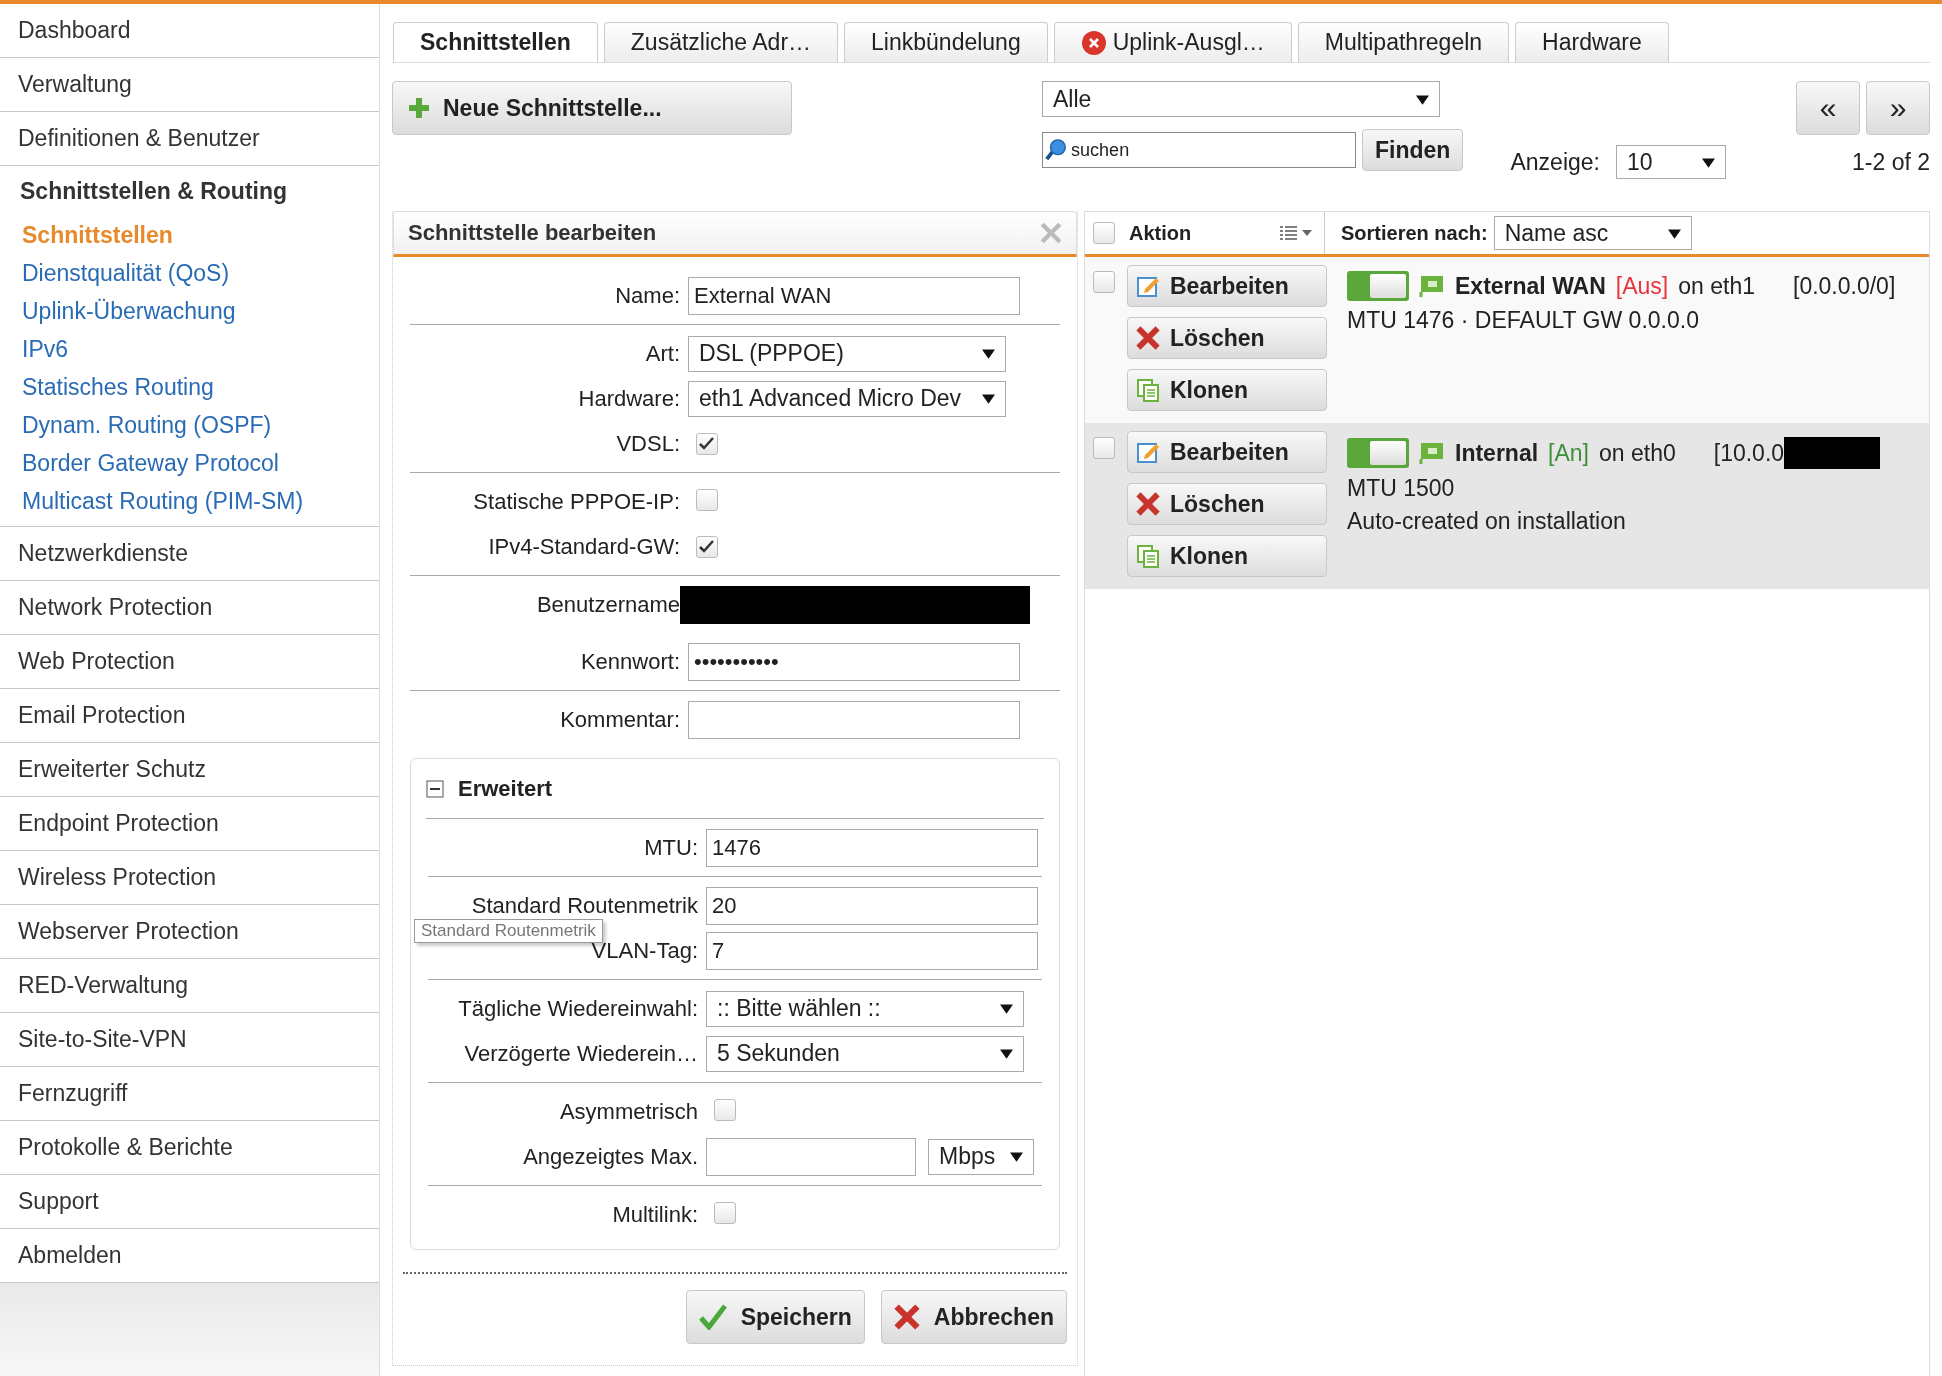 The height and width of the screenshot is (1376, 1942). Describe the element at coordinates (670, 847) in the screenshot. I see `field-label: MTU:` at that location.